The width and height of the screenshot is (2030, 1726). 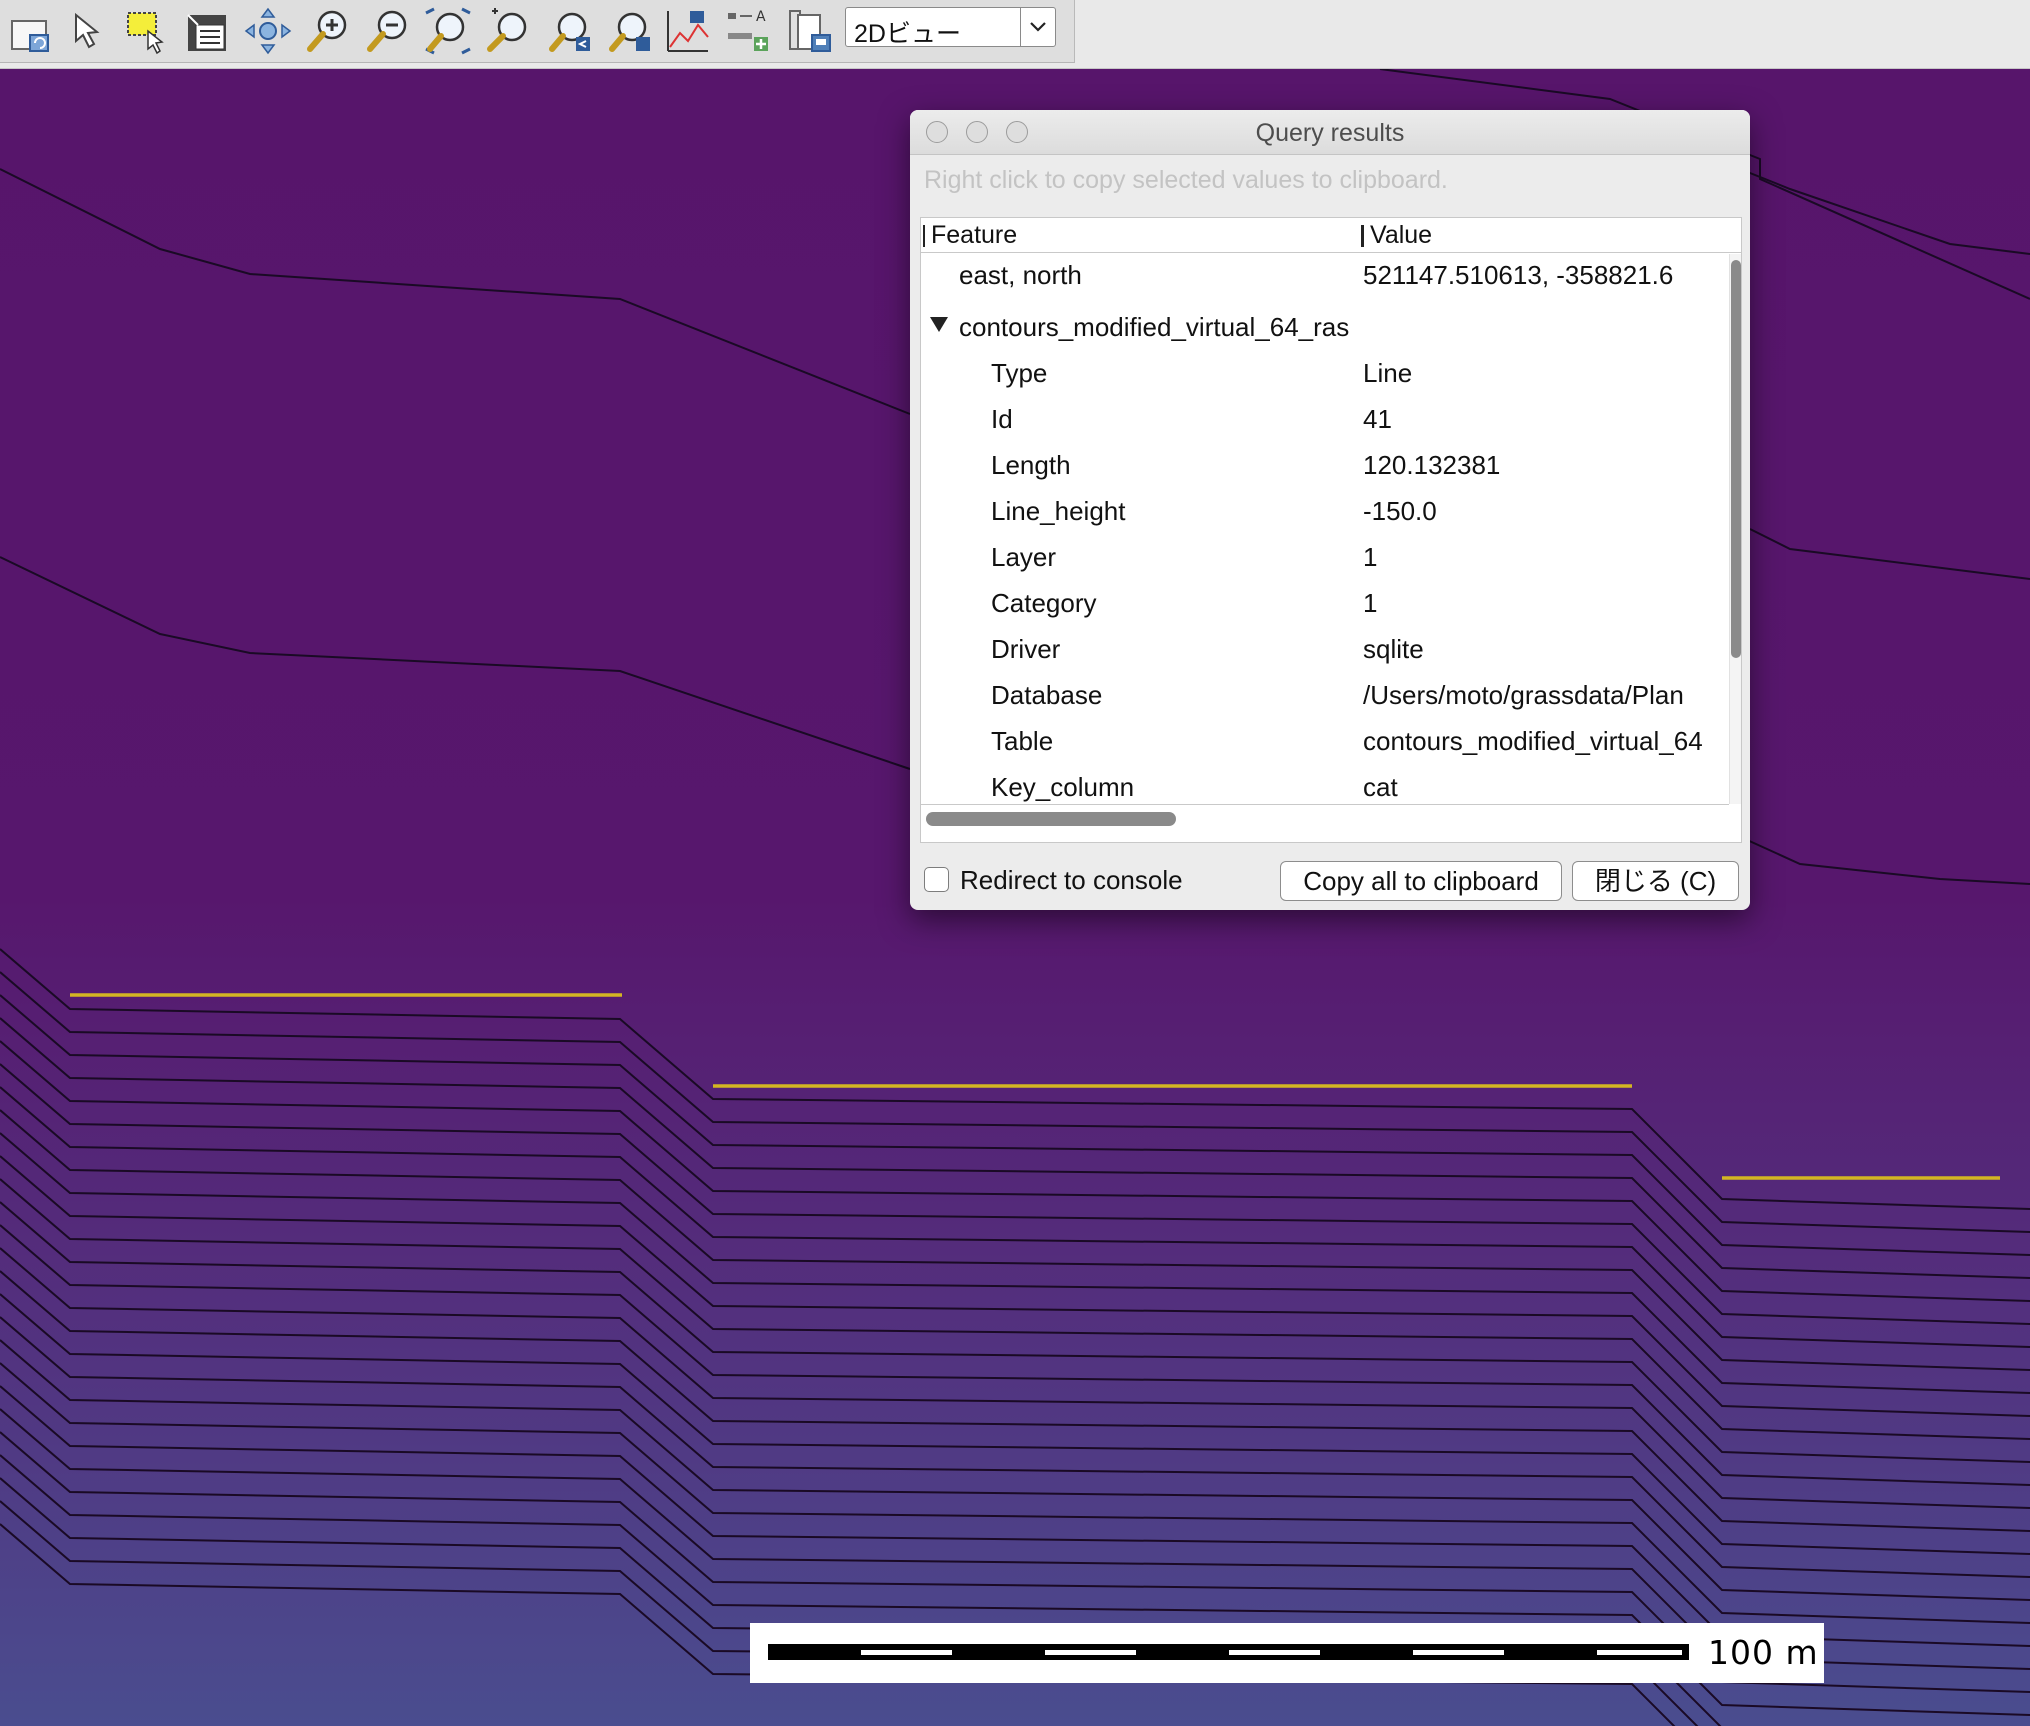 I want to click on attribute-row: Type Line, so click(x=1321, y=373).